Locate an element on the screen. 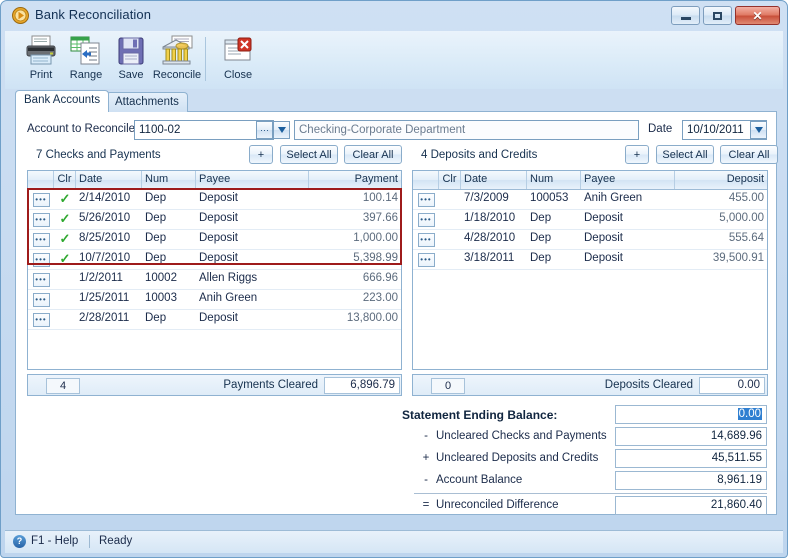 This screenshot has height=558, width=788. help-text: F1 - Help is located at coordinates (54, 541).